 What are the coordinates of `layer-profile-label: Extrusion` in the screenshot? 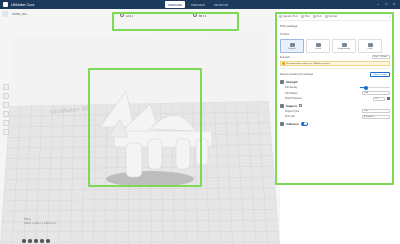 It's located at (285, 57).